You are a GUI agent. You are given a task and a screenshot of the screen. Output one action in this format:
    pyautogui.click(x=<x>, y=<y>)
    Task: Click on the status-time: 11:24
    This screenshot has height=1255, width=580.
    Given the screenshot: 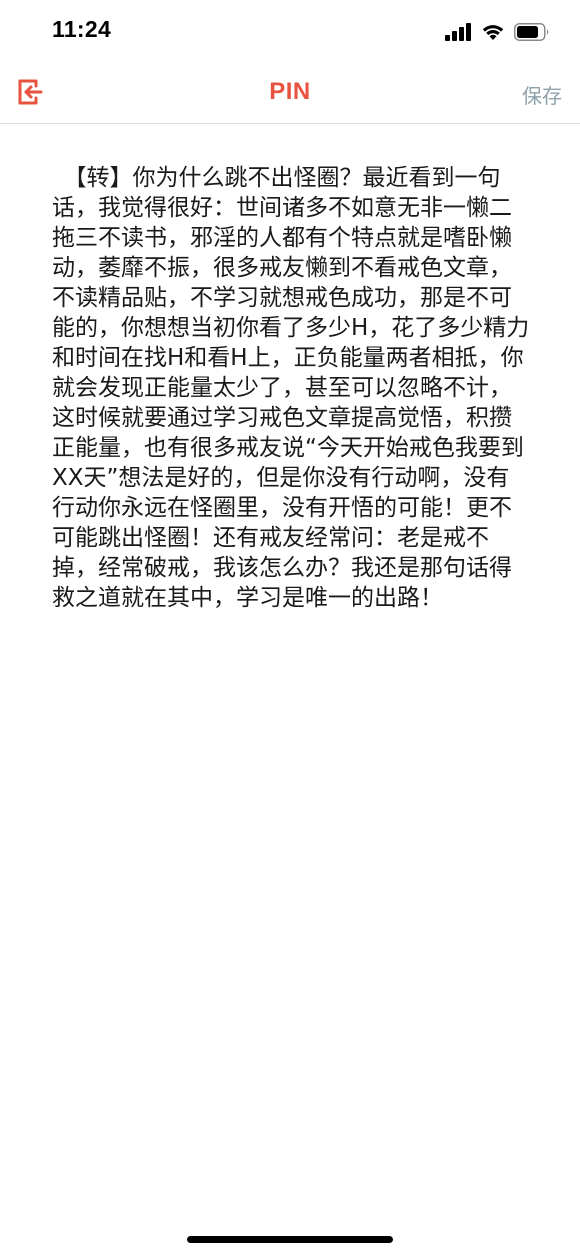 What is the action you would take?
    pyautogui.click(x=82, y=29)
    